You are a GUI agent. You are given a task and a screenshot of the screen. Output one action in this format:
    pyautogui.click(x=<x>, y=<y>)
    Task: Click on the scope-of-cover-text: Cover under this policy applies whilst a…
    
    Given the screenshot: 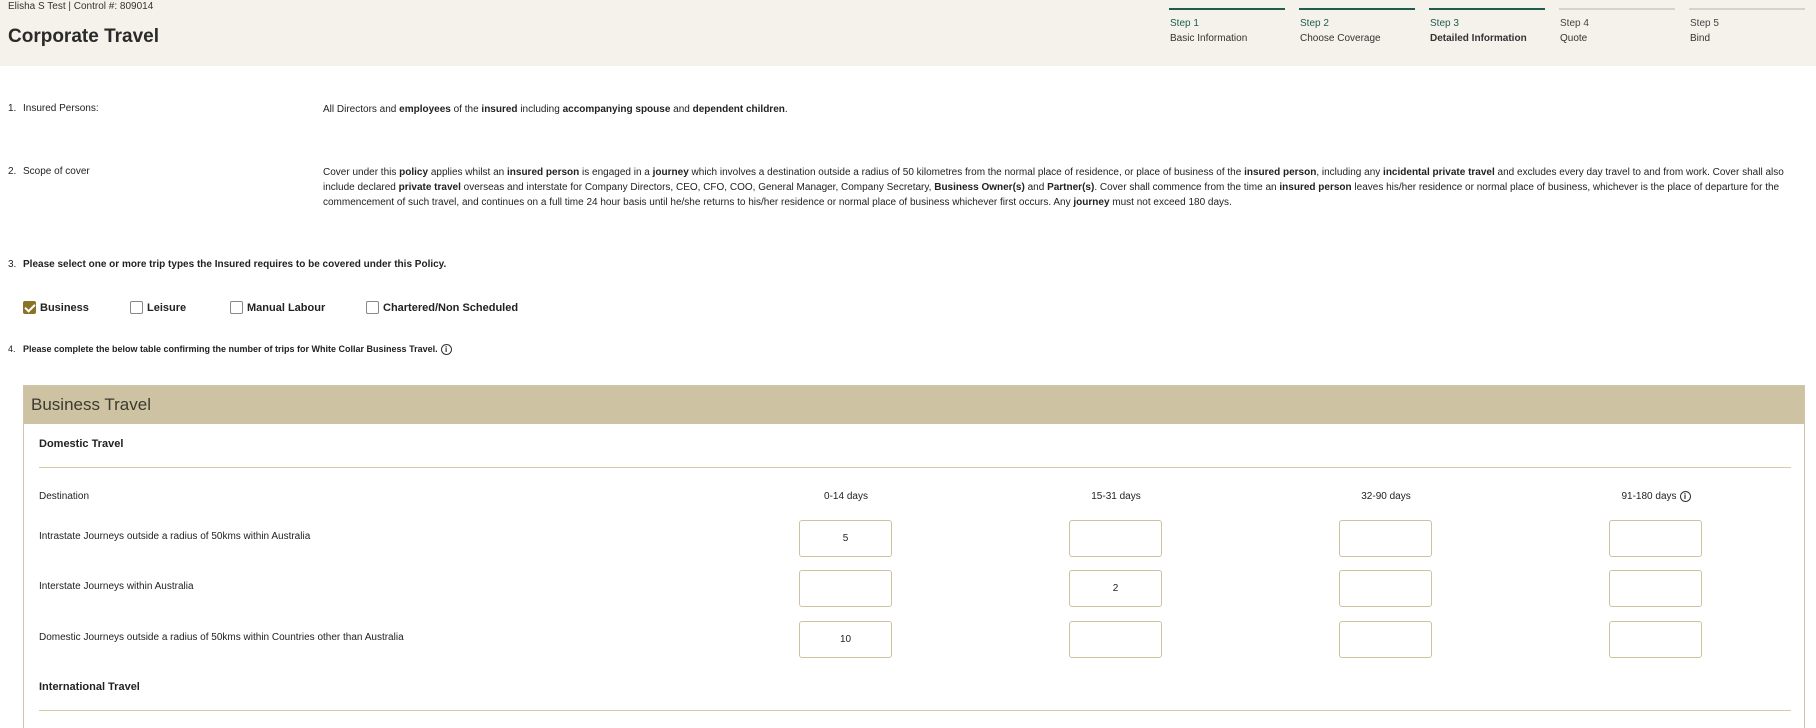 What is the action you would take?
    pyautogui.click(x=1053, y=187)
    